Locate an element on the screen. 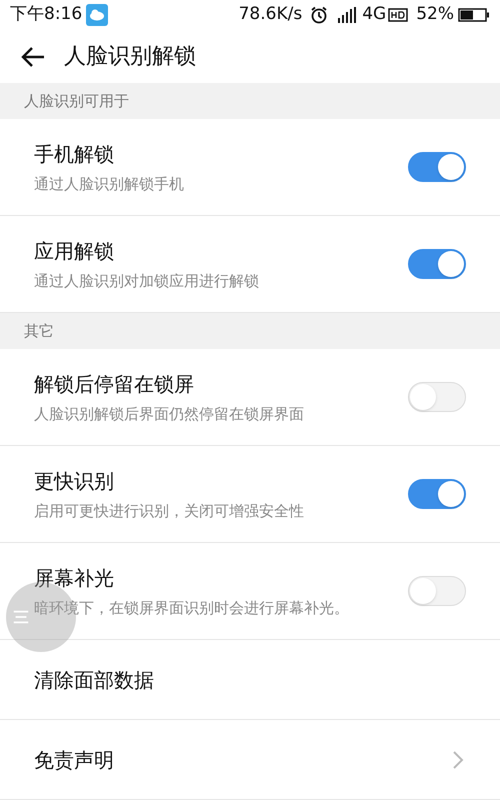  setting-title: 应用解锁 is located at coordinates (74, 251).